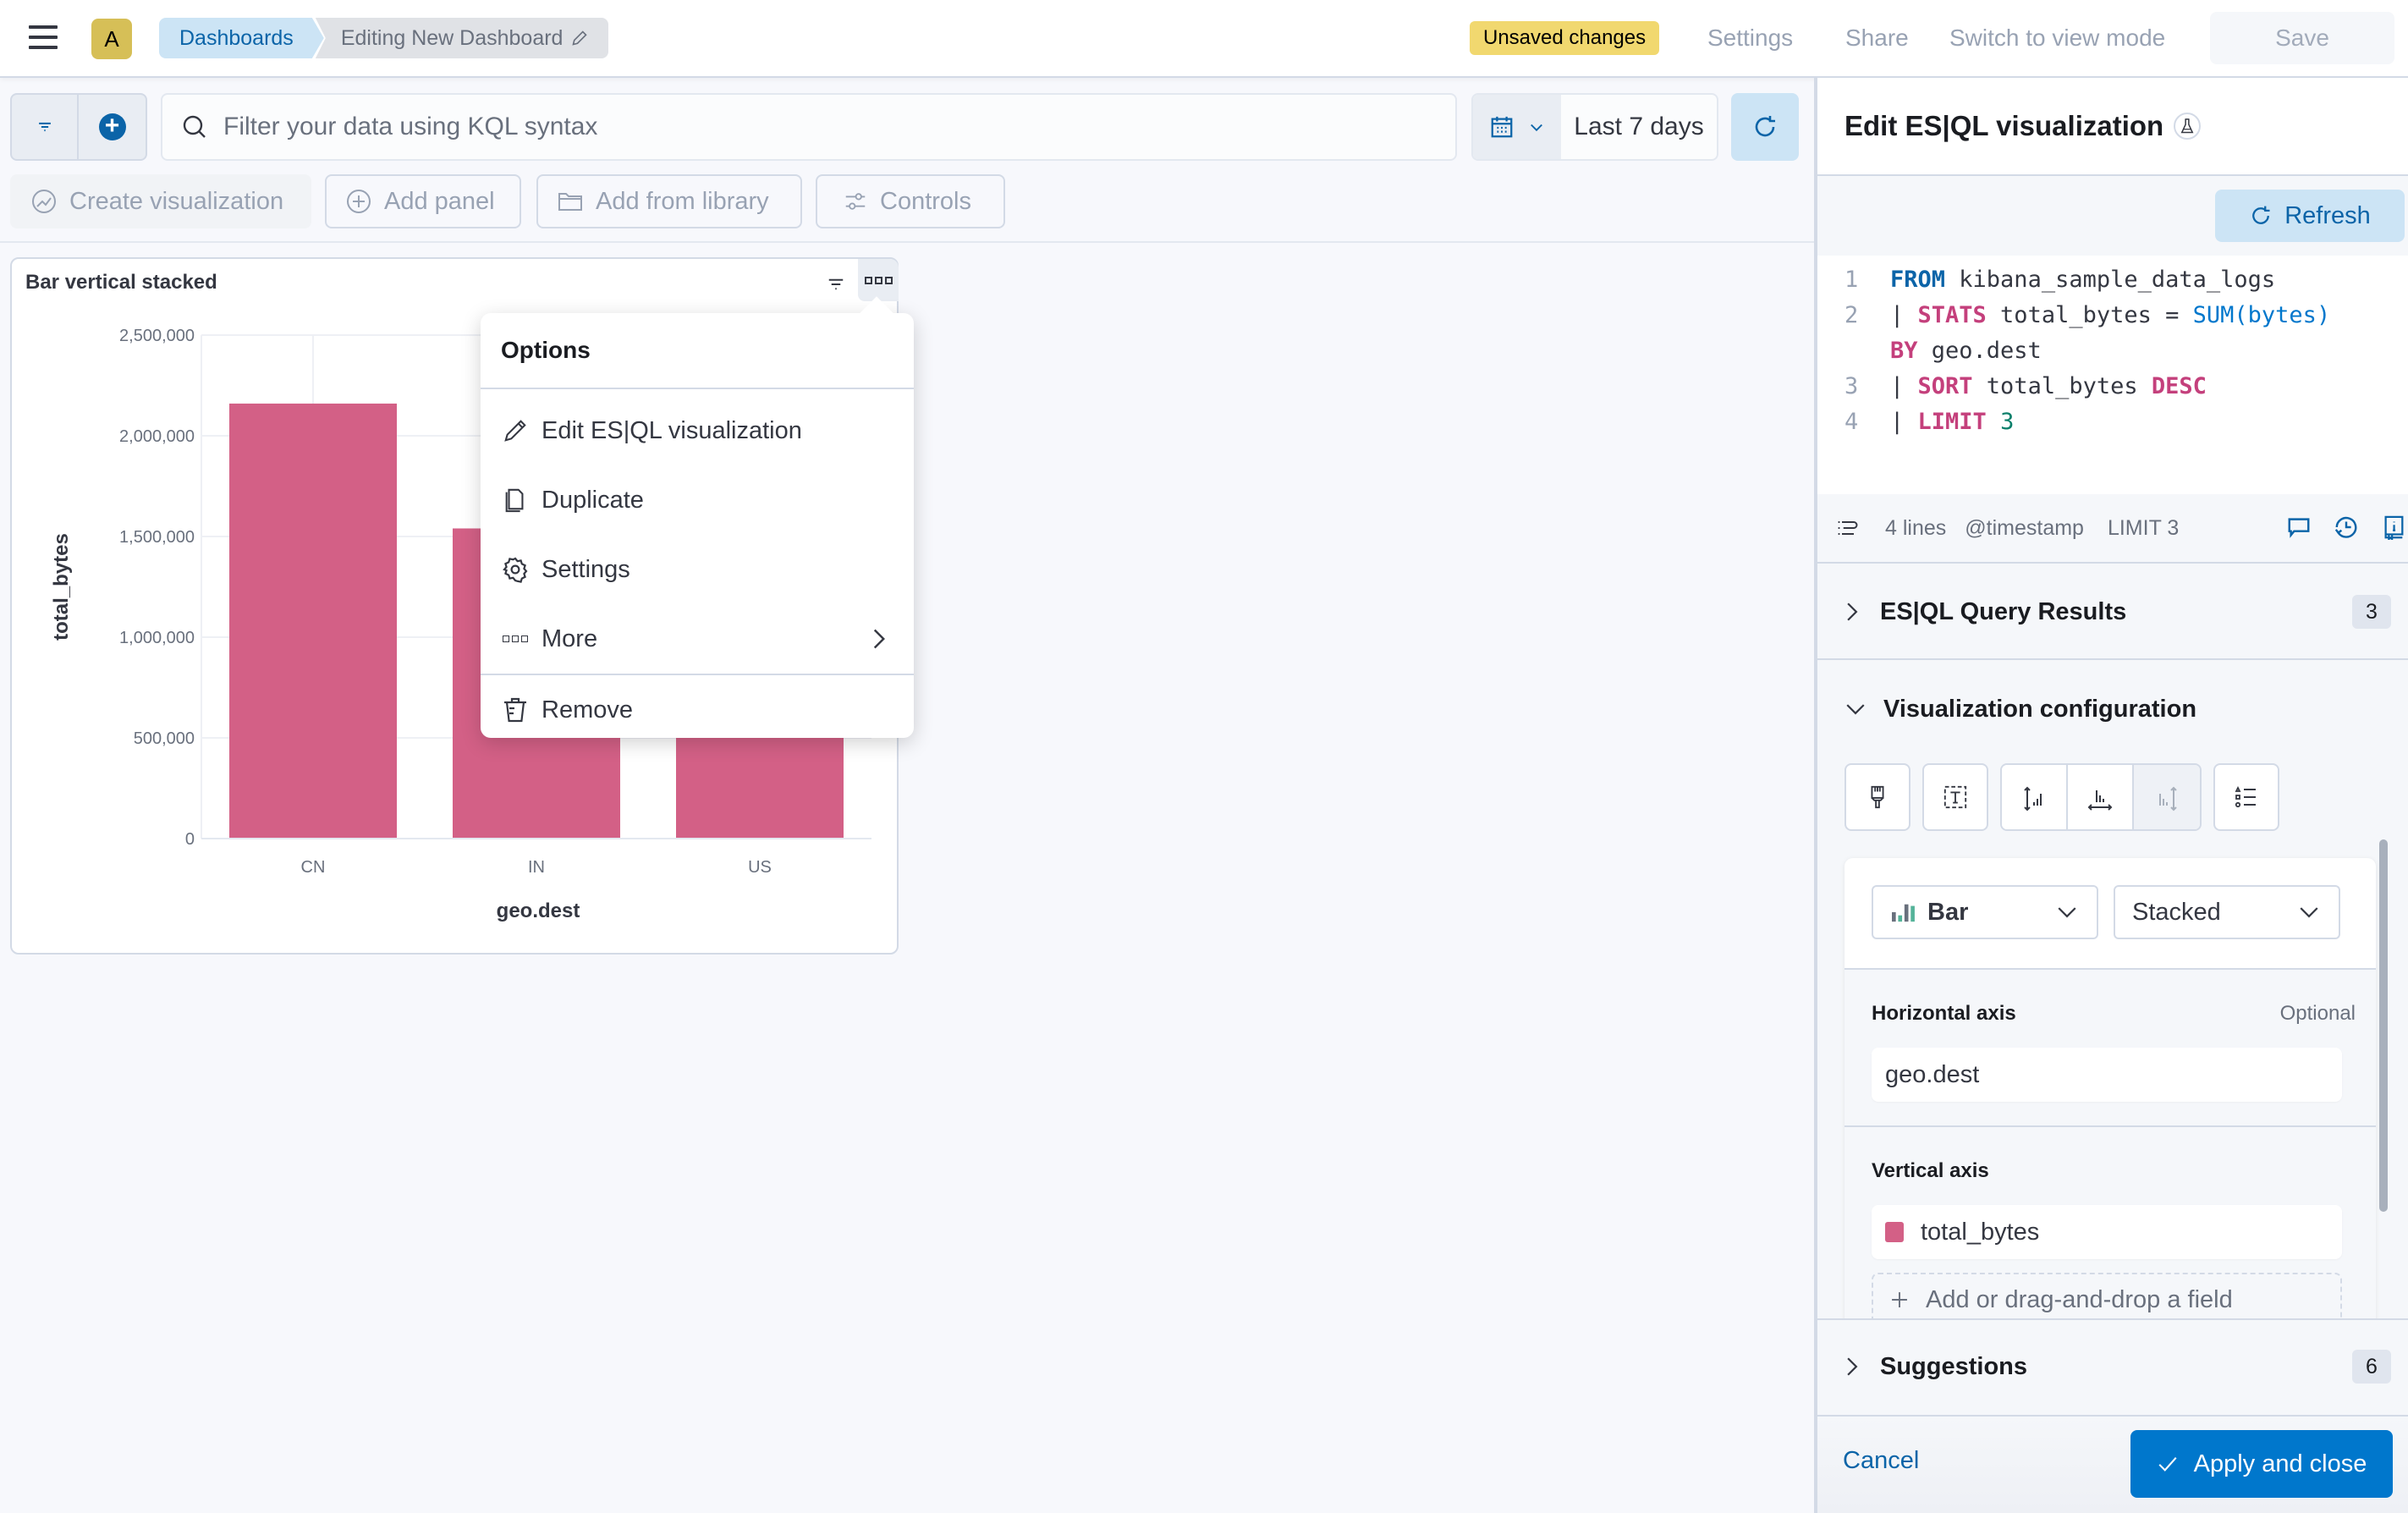 This screenshot has width=2408, height=1513. What do you see at coordinates (925, 201) in the screenshot?
I see `controls-label: Controls` at bounding box center [925, 201].